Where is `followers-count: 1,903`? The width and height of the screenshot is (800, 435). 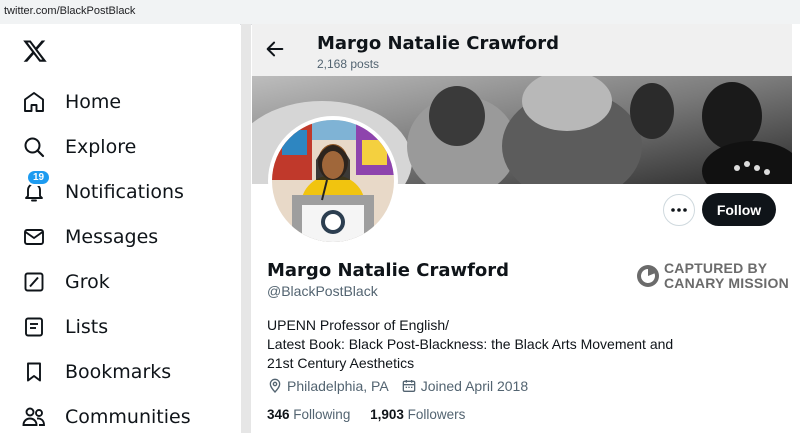
followers-count: 1,903 is located at coordinates (387, 414).